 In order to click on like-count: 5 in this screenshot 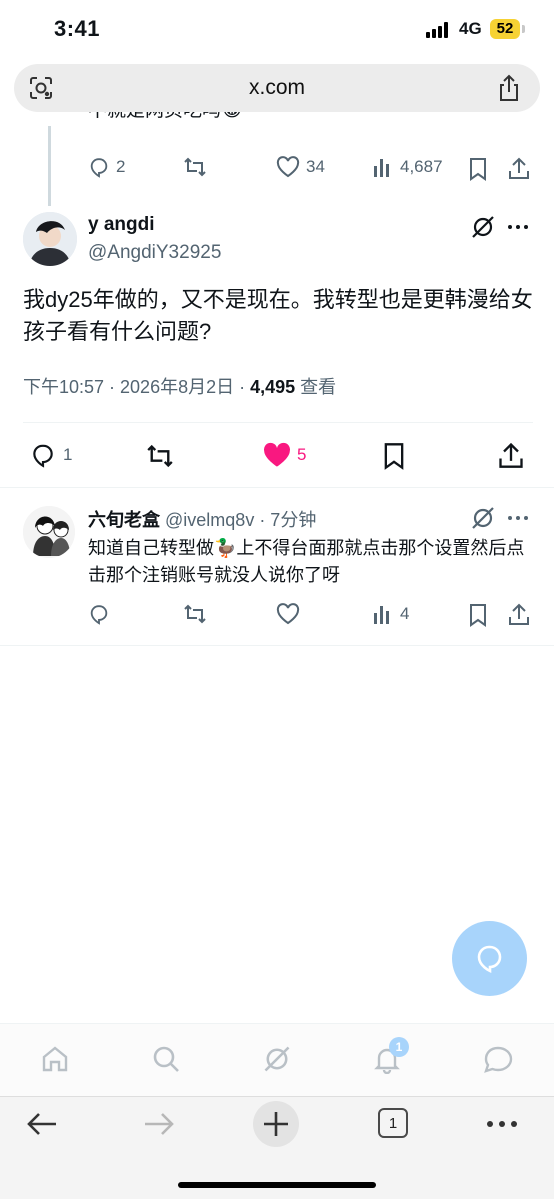, I will do `click(302, 454)`.